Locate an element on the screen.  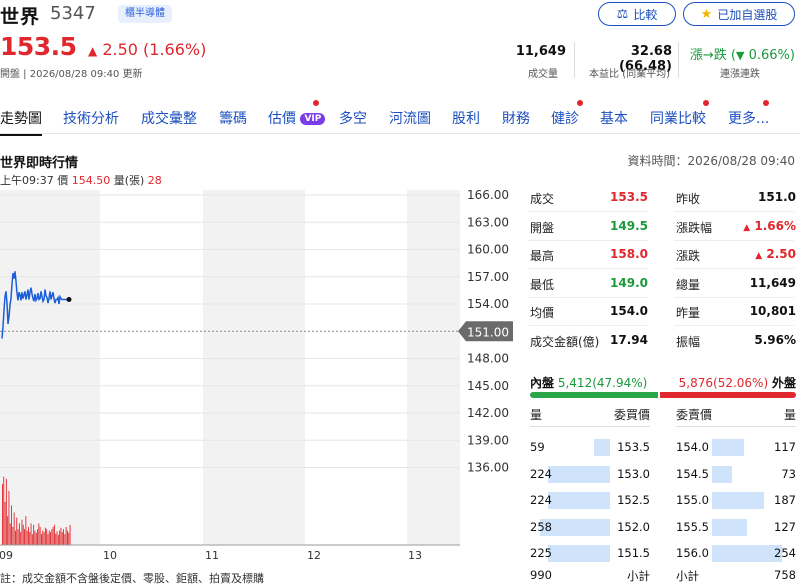
stat-value: ▲ 1.66% is located at coordinates (769, 225).